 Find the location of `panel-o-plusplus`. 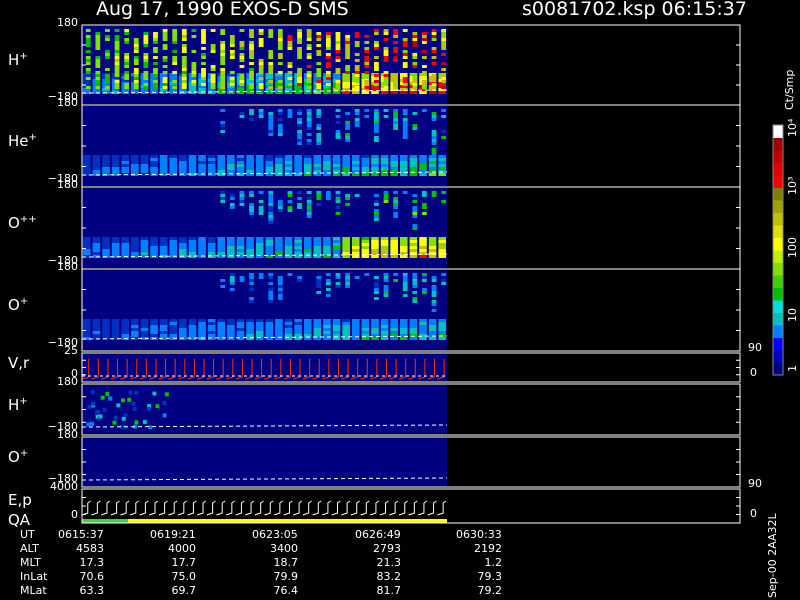

panel-o-plusplus is located at coordinates (411, 228).